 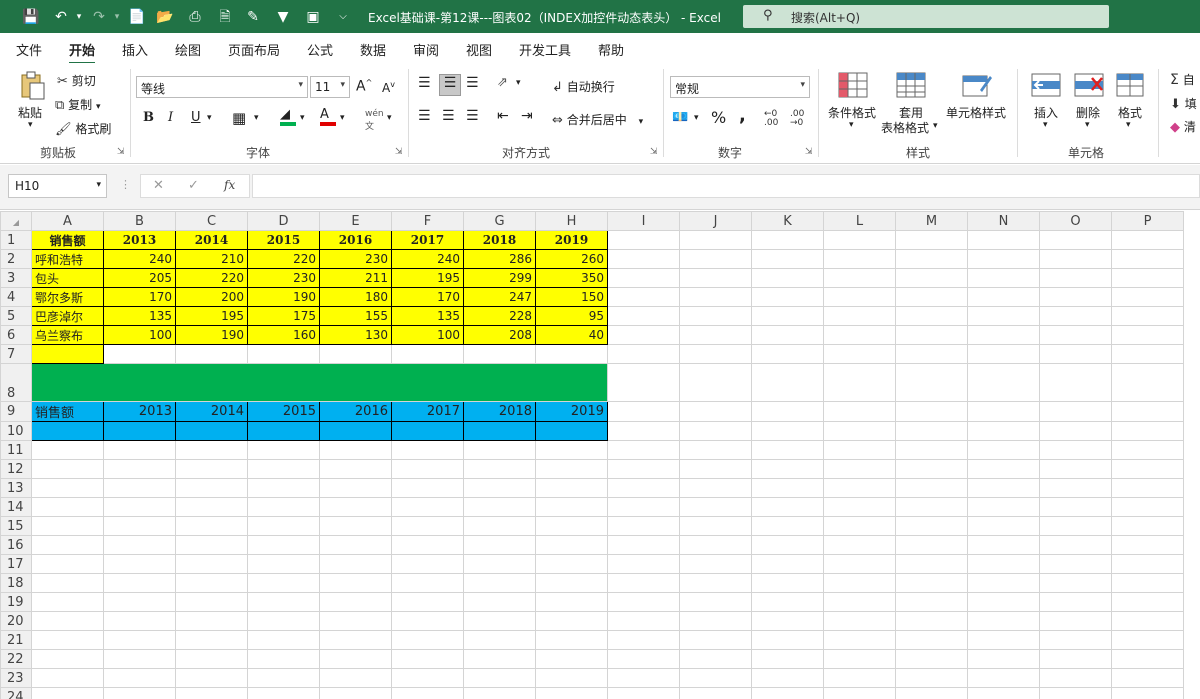 What do you see at coordinates (16, 335) in the screenshot?
I see `row-header: 6` at bounding box center [16, 335].